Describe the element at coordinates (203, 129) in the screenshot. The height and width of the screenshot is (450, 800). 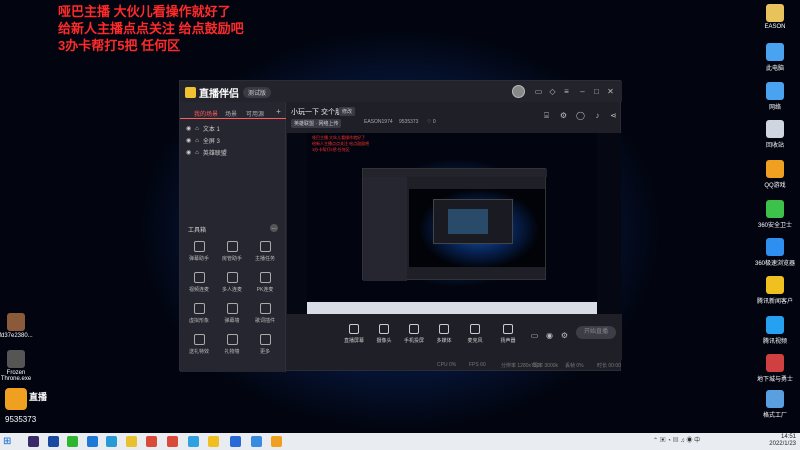
I see `scene-item: ◉ ⌂ 文本 1` at that location.